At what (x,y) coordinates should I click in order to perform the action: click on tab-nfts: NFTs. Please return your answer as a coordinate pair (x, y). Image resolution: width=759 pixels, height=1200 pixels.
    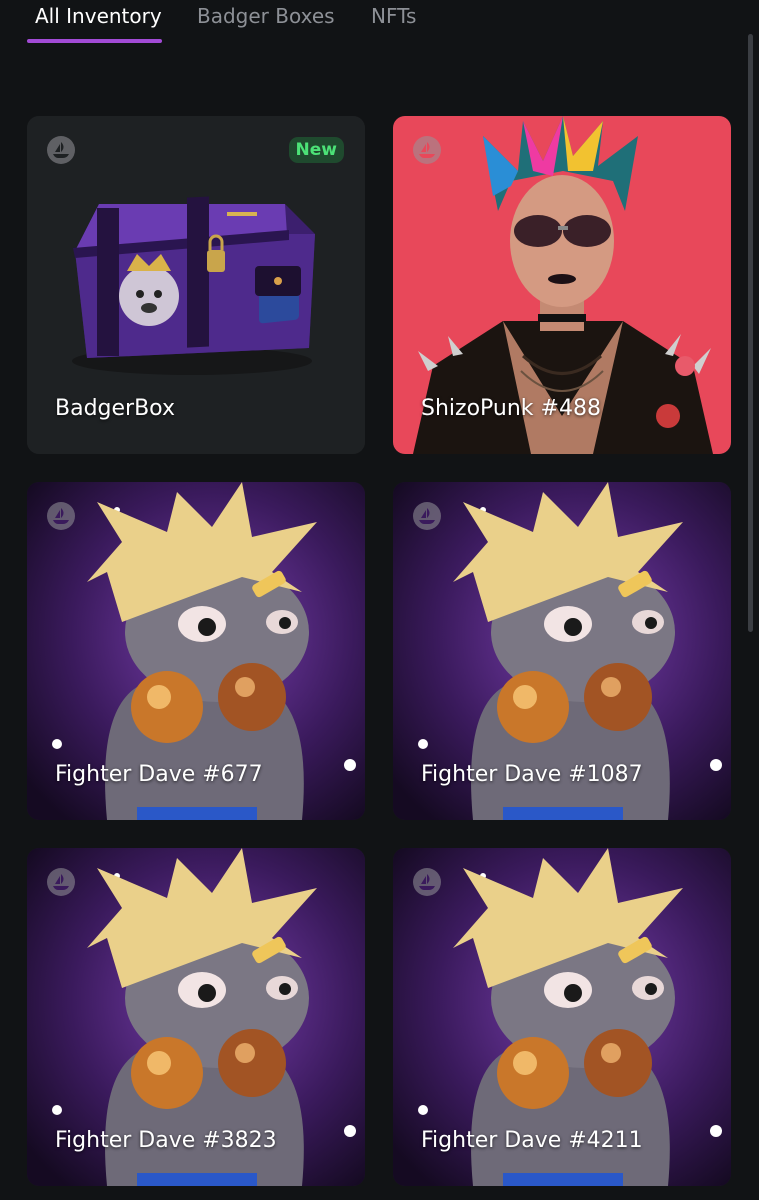
    Looking at the image, I should click on (393, 16).